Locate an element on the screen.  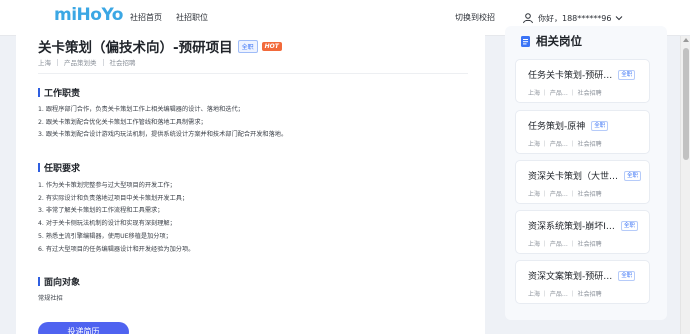
requirements-heading: 任职要求 is located at coordinates (59, 167).